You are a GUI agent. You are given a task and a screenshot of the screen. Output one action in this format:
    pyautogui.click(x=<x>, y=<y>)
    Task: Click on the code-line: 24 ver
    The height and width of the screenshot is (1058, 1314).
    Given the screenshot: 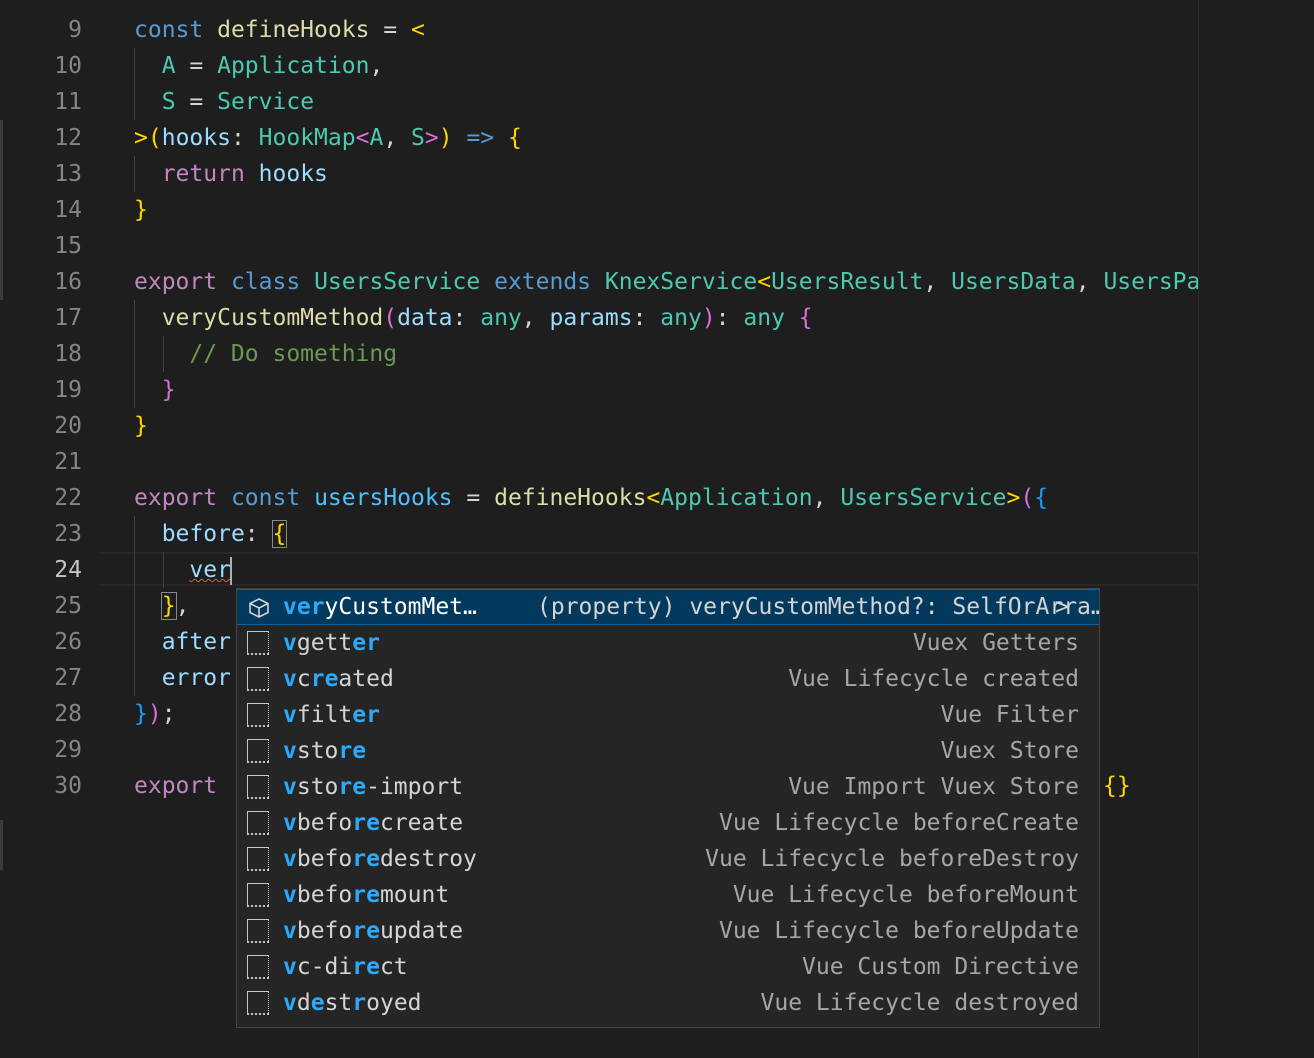 What is the action you would take?
    pyautogui.click(x=599, y=570)
    